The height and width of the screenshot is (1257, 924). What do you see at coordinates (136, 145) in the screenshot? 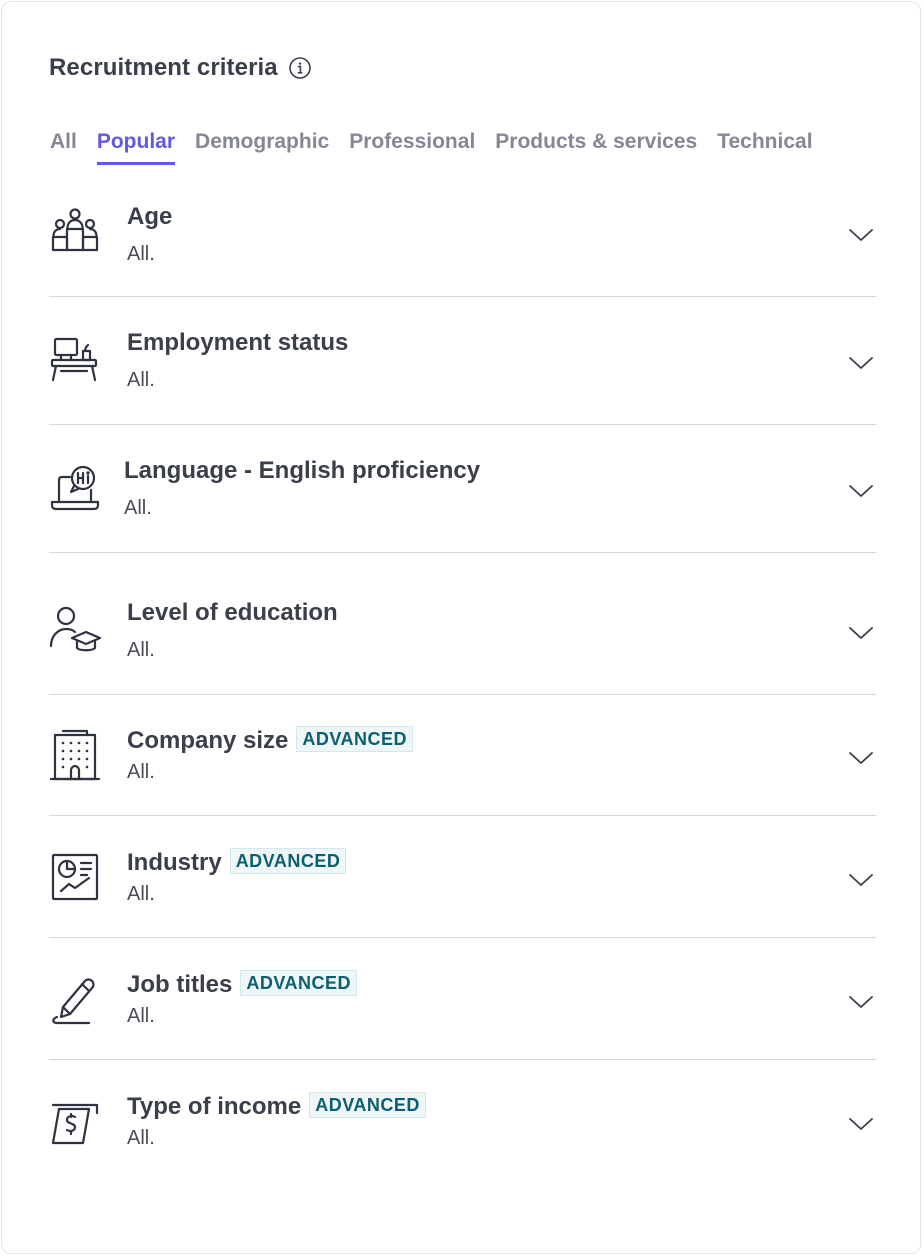
I see `tab-popular: Popular` at bounding box center [136, 145].